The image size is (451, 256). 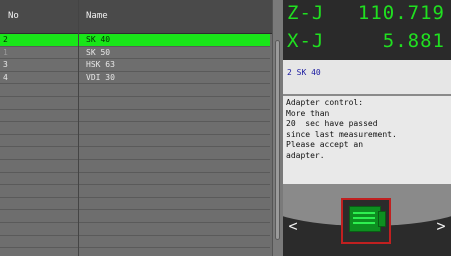 I want to click on row-name: SK 50, so click(x=98, y=52).